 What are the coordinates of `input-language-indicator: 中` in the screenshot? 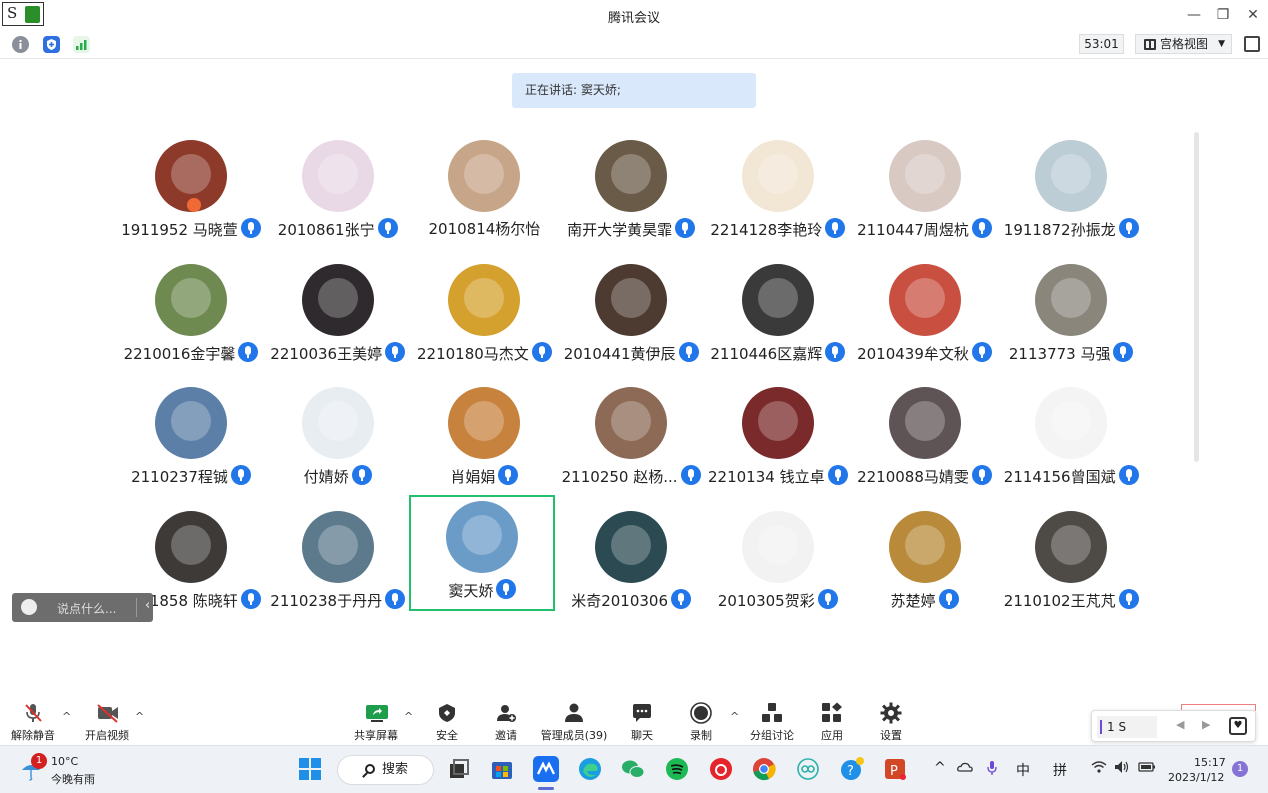 It's located at (1023, 770).